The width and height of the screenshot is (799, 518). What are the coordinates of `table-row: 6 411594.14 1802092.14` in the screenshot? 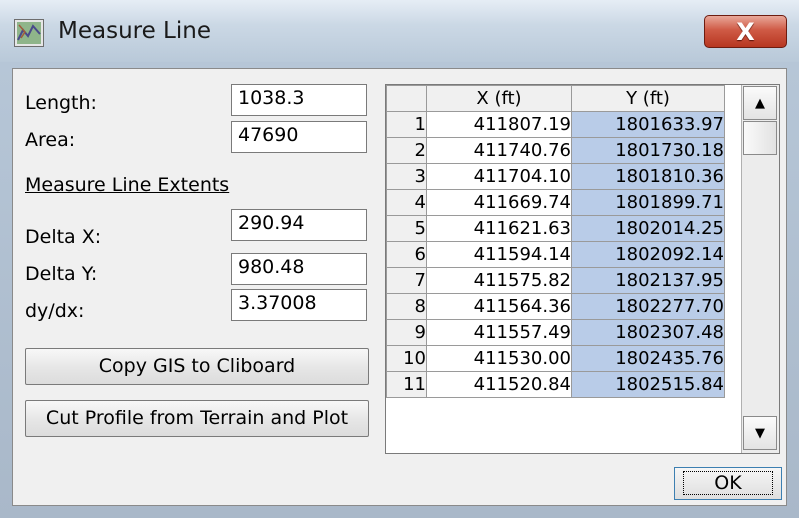 It's located at (555, 254).